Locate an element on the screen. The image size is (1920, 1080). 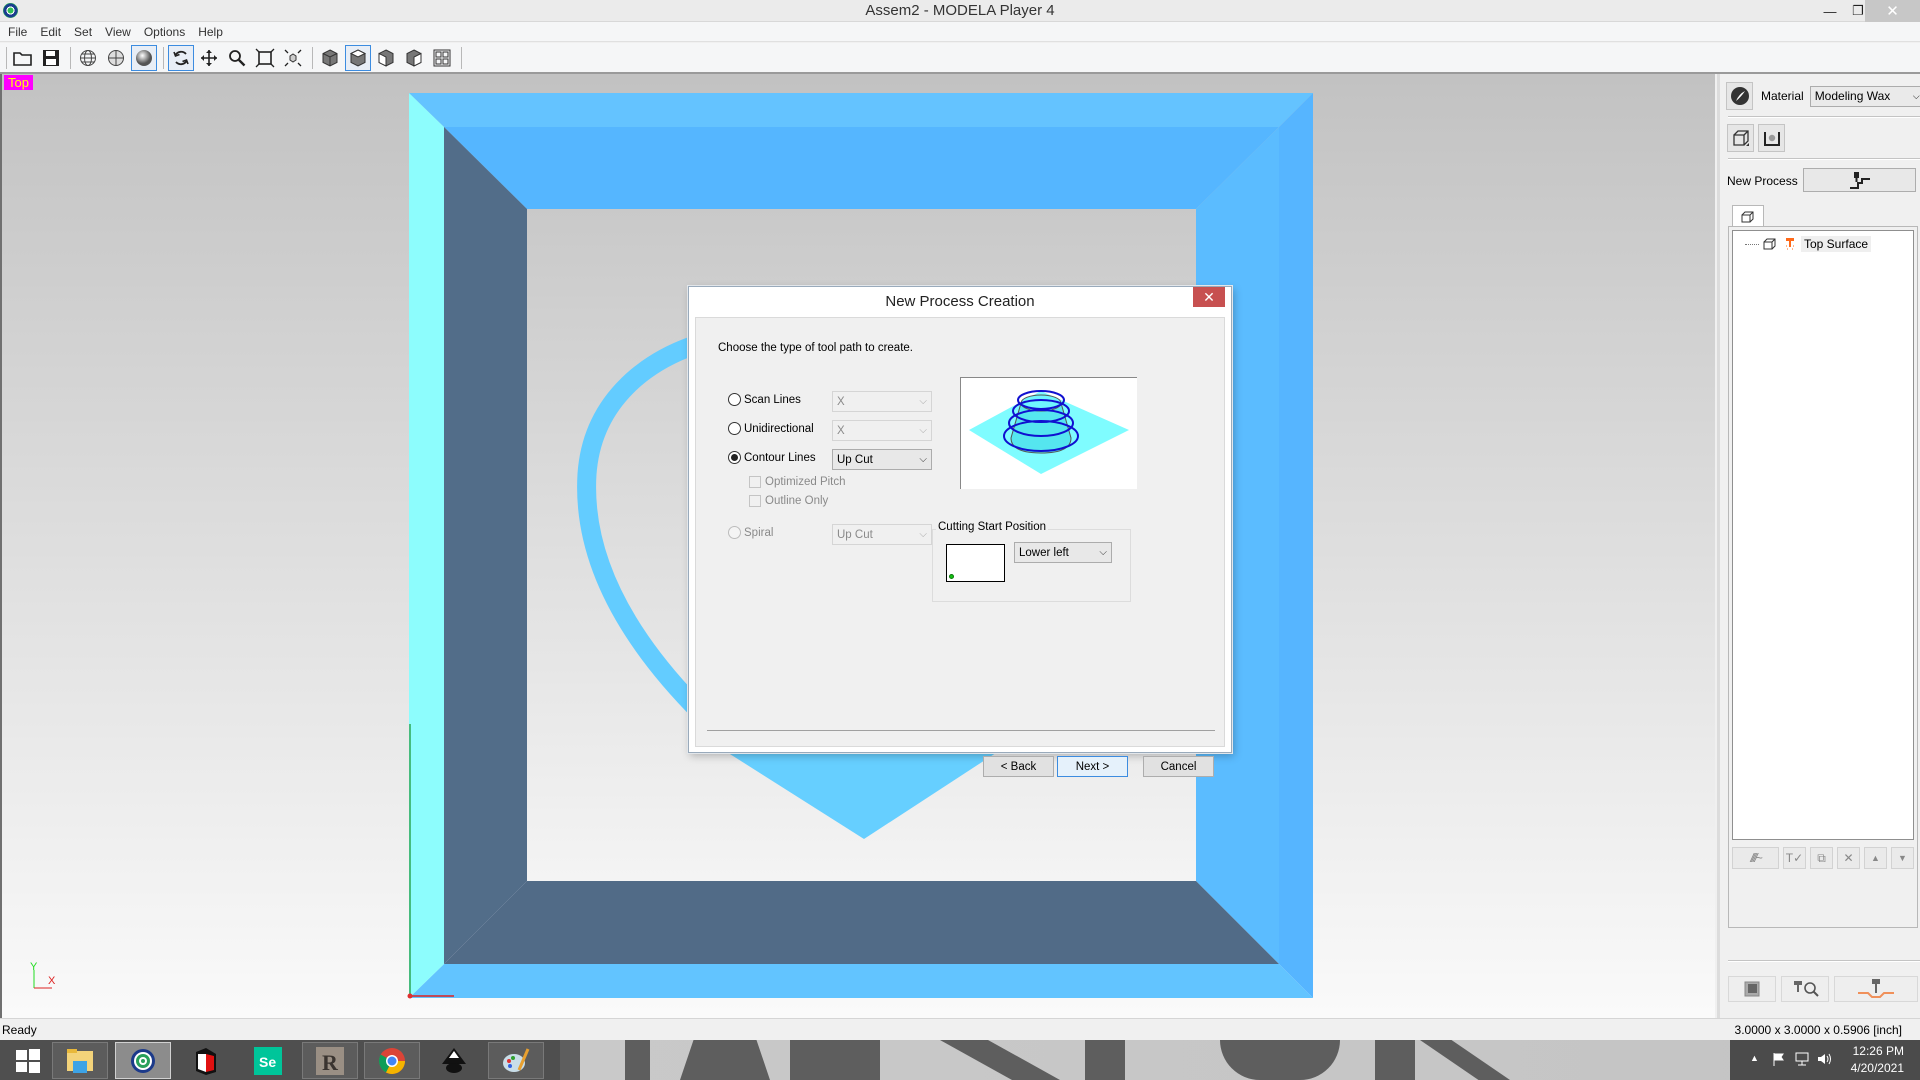
material-button is located at coordinates (1739, 96).